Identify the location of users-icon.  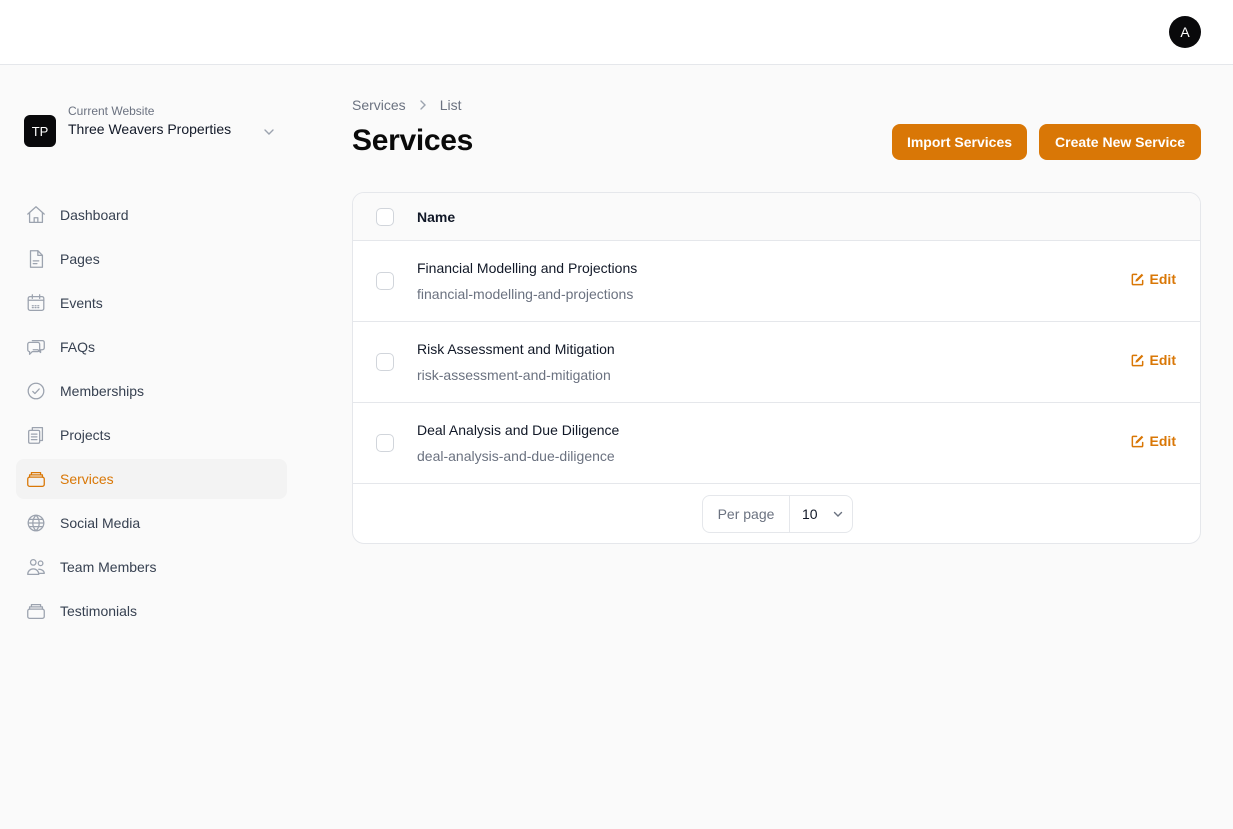
(36, 567).